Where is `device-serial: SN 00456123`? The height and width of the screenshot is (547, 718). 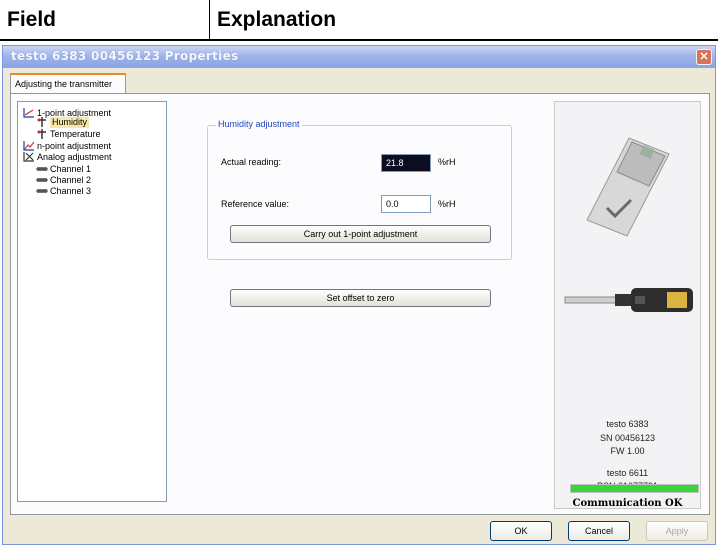
device-serial: SN 00456123 is located at coordinates (627, 438).